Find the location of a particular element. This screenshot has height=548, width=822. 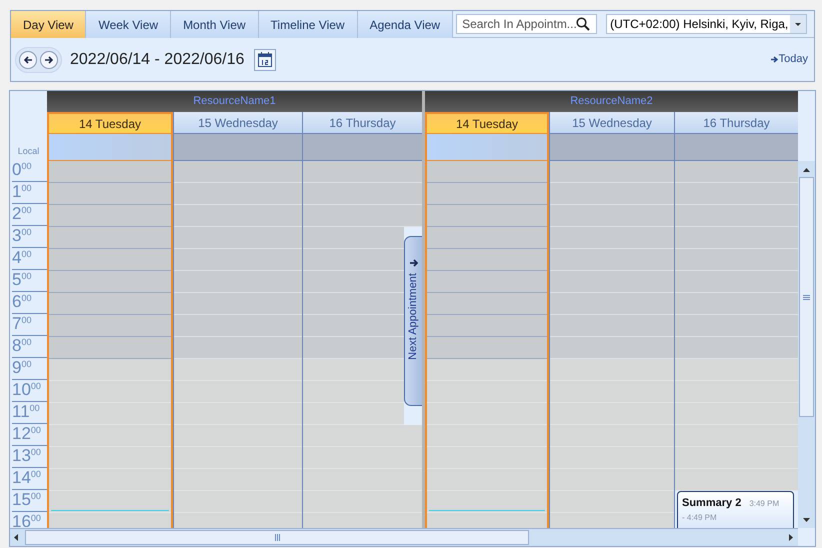

appointment-card: Summary 2 3:49 PM - 4:49 PM is located at coordinates (735, 509).